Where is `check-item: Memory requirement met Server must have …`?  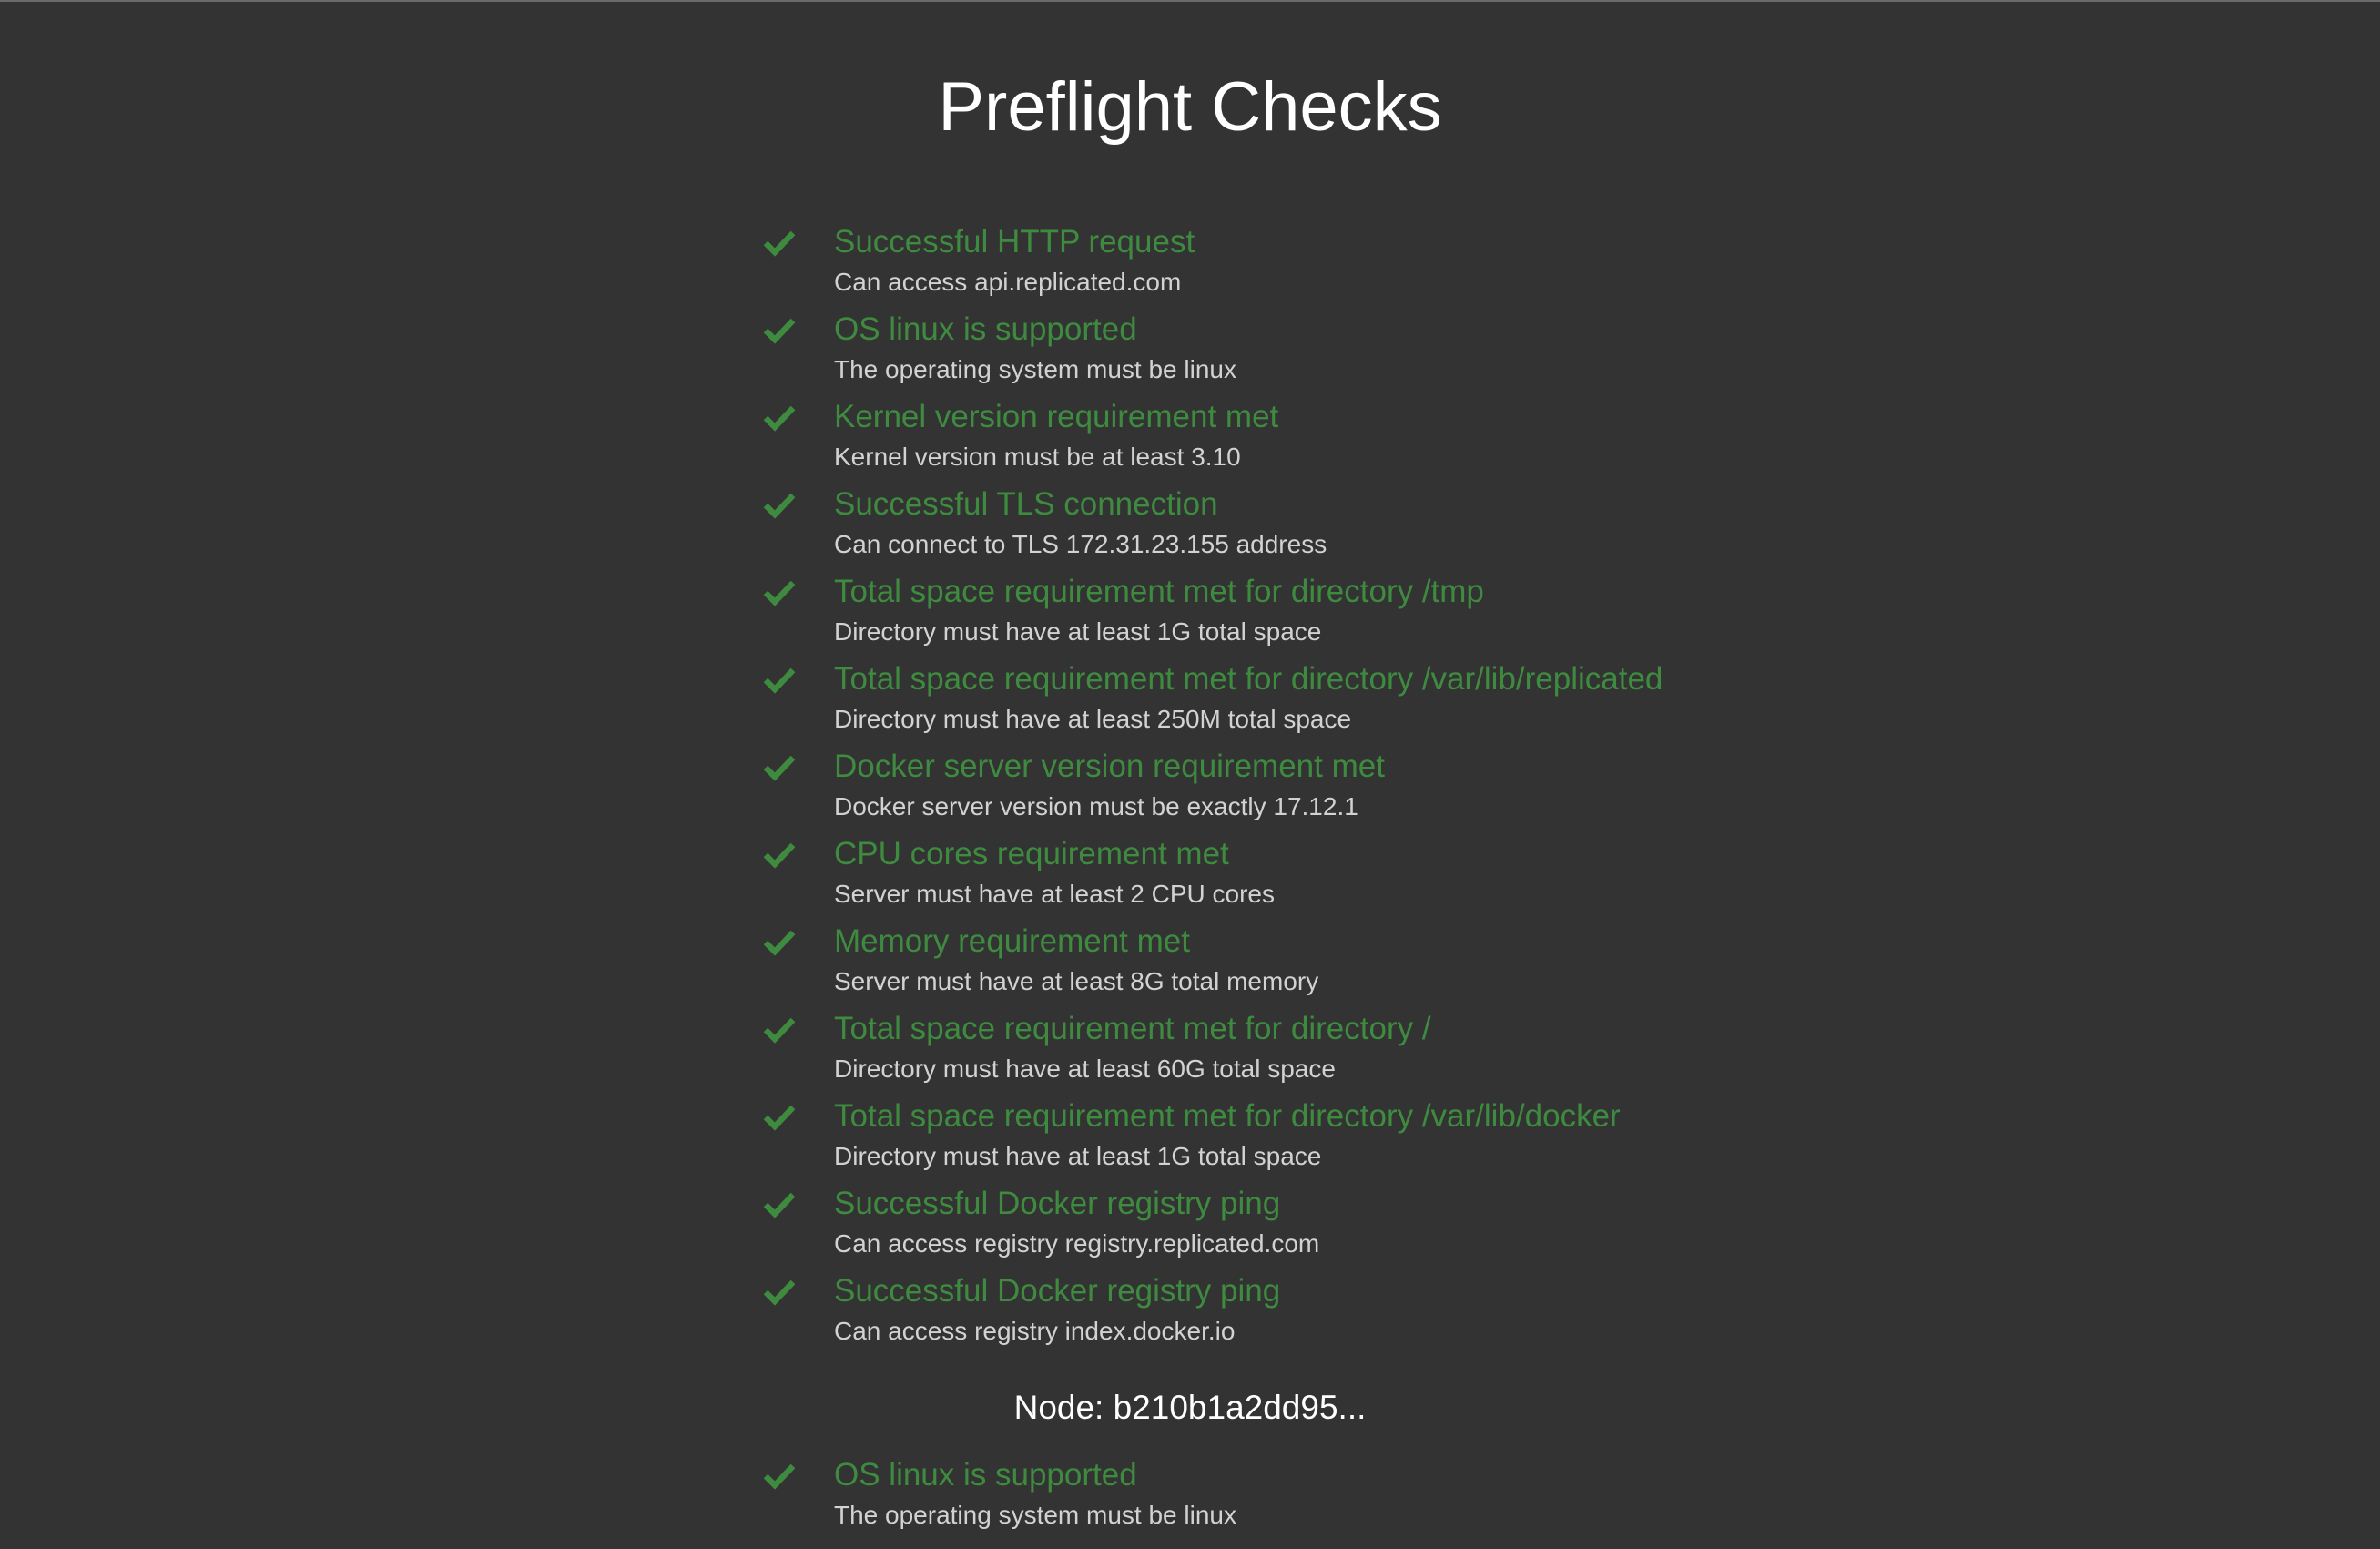 check-item: Memory requirement met Server must have … is located at coordinates (1355, 961).